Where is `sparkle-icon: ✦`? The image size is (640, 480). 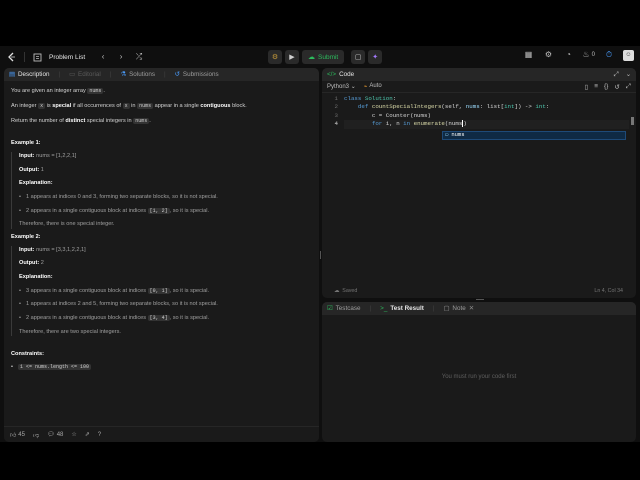 sparkle-icon: ✦ is located at coordinates (375, 57).